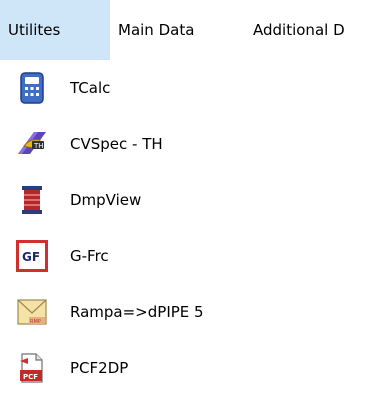 This screenshot has width=373, height=416. I want to click on menu-tab-utilites: Utilites, so click(55, 30).